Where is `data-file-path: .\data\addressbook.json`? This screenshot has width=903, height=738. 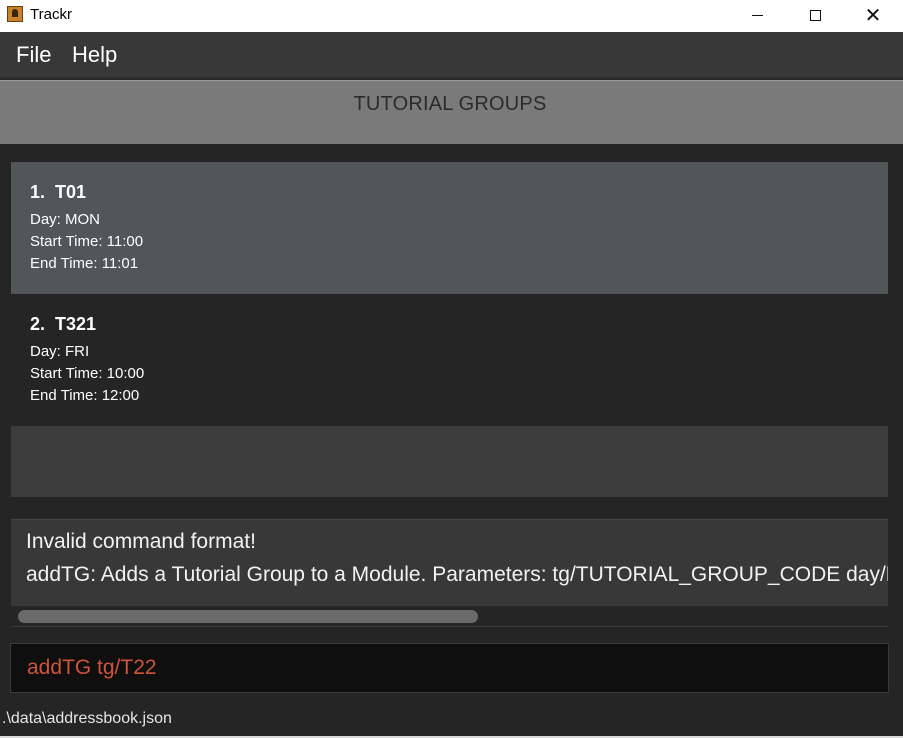
data-file-path: .\data\addressbook.json is located at coordinates (87, 718).